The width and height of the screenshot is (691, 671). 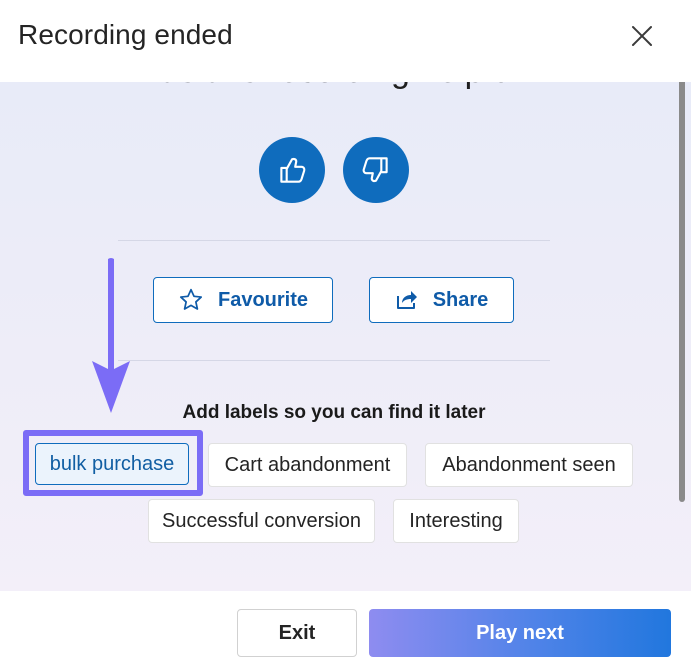 I want to click on label-chip-bulk-purchase: bulk purchase, so click(x=112, y=464).